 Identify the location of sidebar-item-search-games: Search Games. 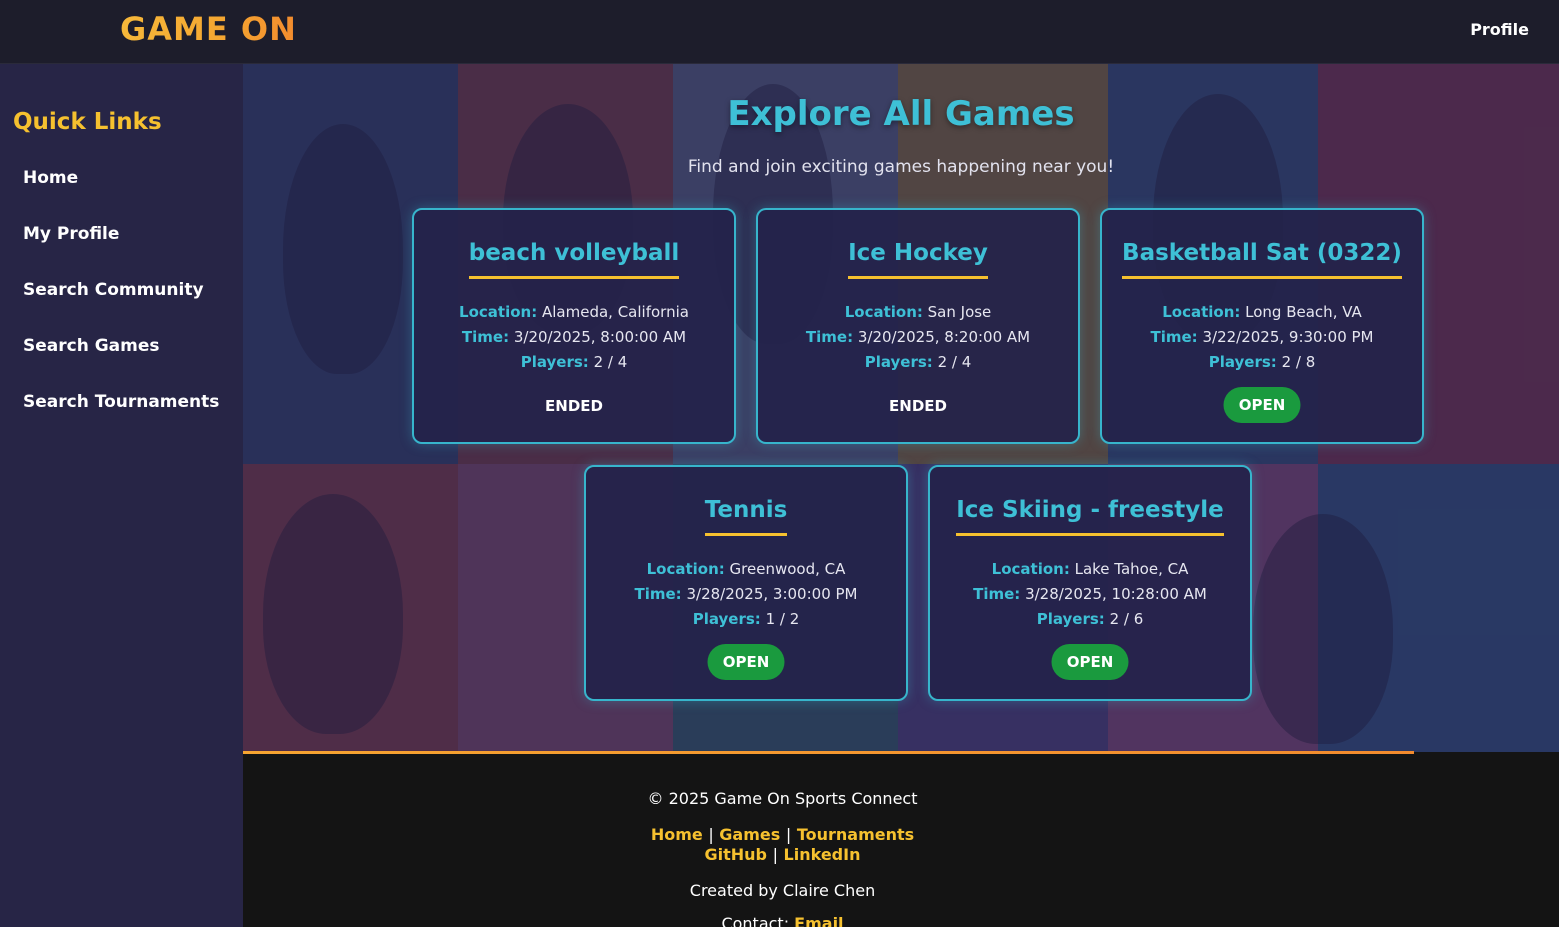
(91, 346).